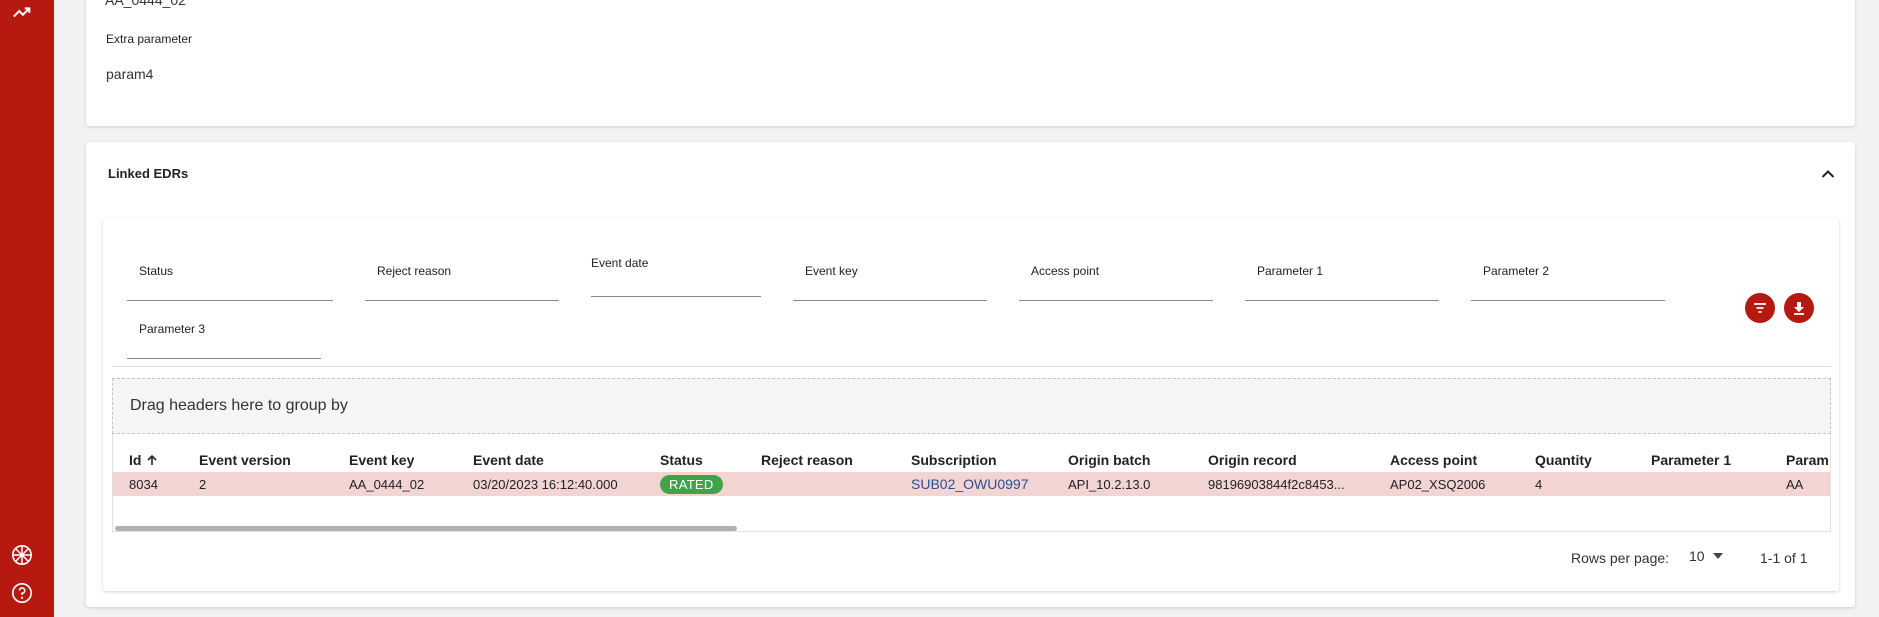 Image resolution: width=1879 pixels, height=617 pixels. What do you see at coordinates (145, 4) in the screenshot?
I see `previous-field-value: AA_0444_02` at bounding box center [145, 4].